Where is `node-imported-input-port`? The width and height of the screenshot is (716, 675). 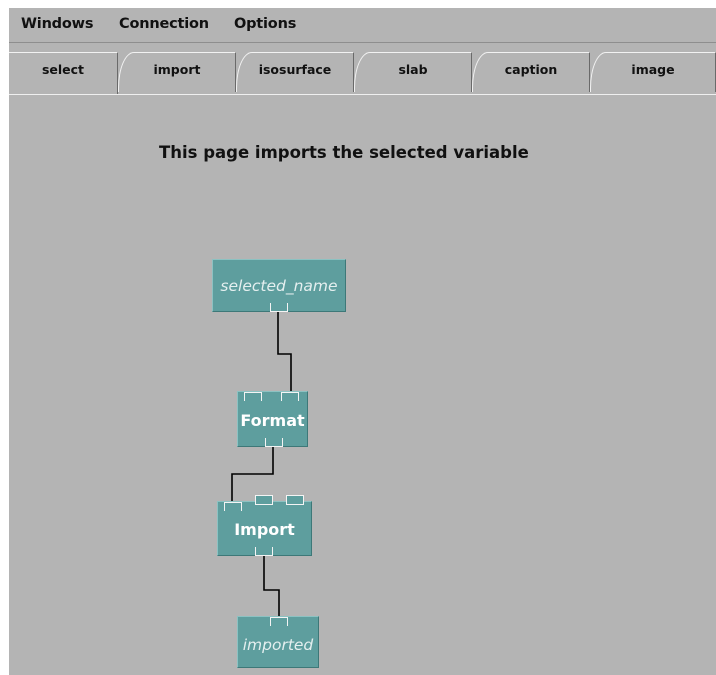 node-imported-input-port is located at coordinates (279, 621).